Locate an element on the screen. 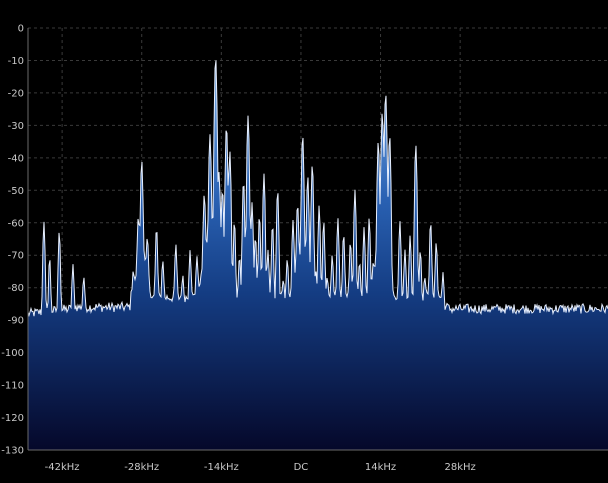 Image resolution: width=608 pixels, height=483 pixels. y-tick-label: 0 is located at coordinates (21, 29).